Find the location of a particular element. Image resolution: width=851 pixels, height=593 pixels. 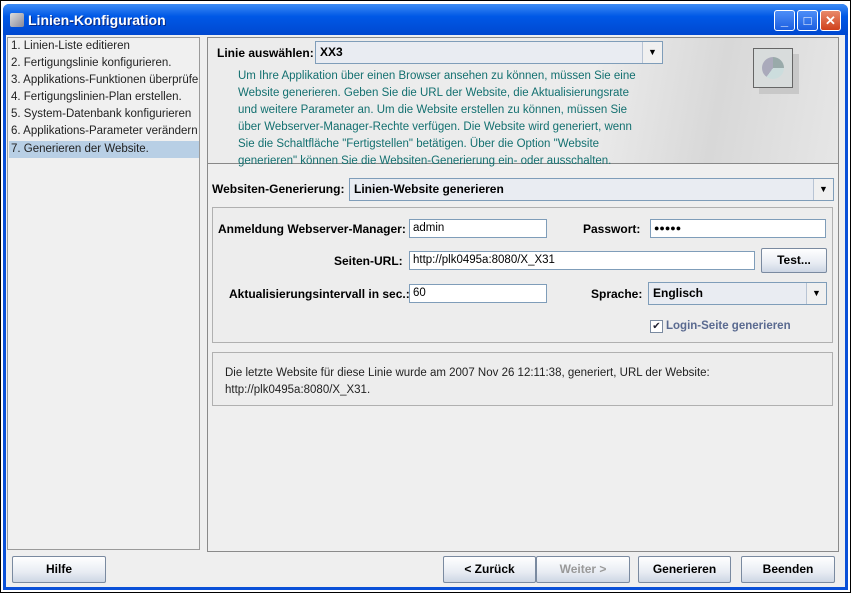

login-checkbox: ✔ is located at coordinates (656, 326).